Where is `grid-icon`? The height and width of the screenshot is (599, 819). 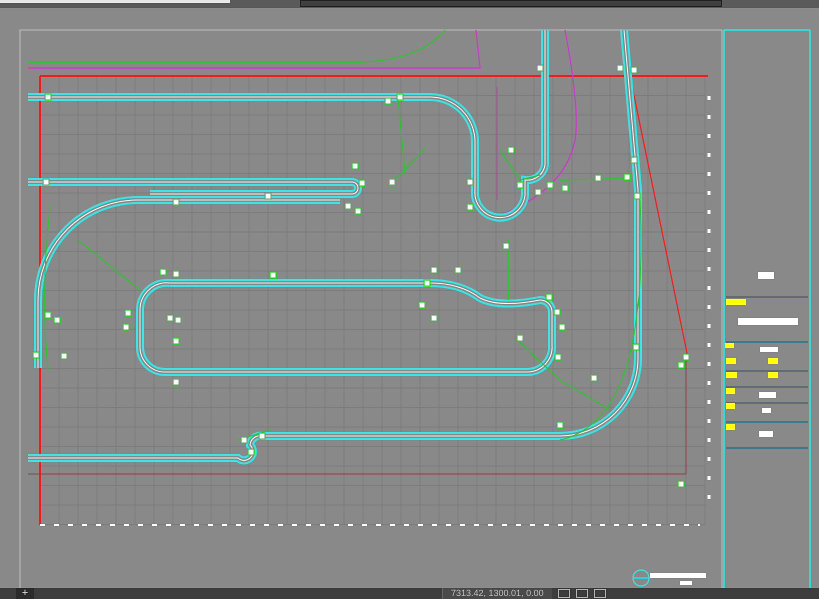
grid-icon is located at coordinates (564, 593).